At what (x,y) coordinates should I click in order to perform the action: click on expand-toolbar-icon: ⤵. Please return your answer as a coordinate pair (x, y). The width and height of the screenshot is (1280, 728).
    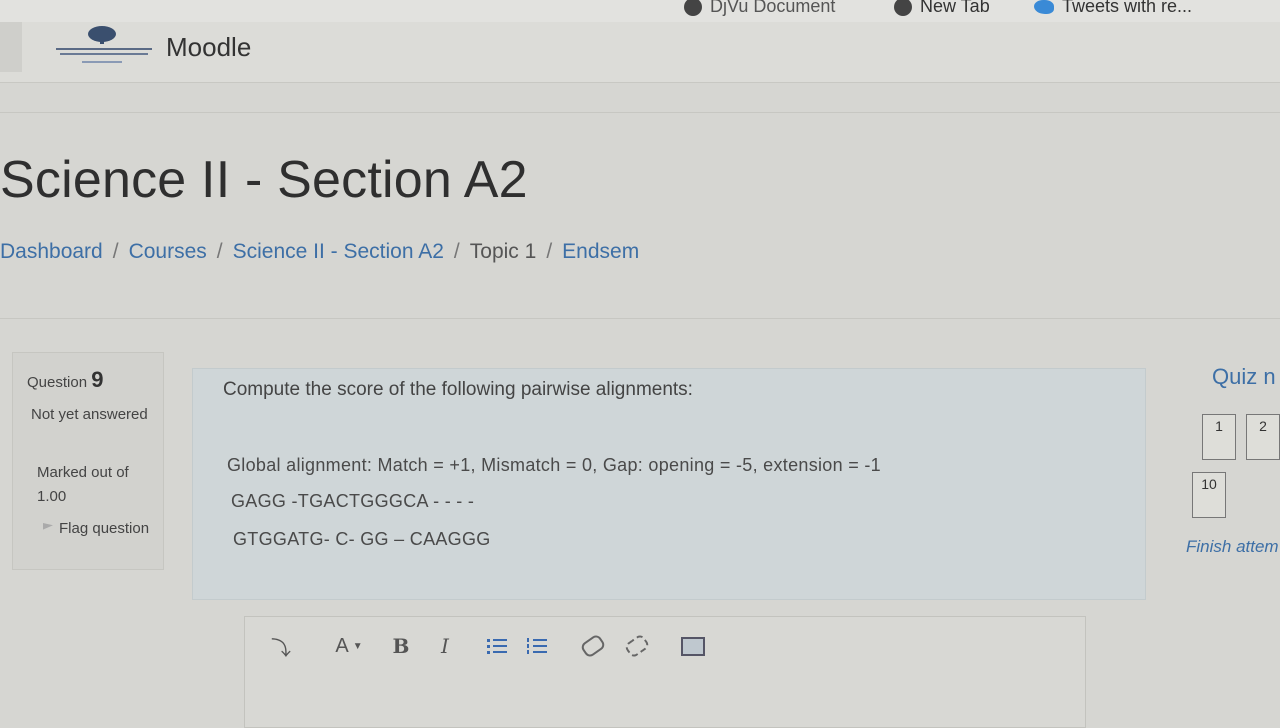
    Looking at the image, I should click on (281, 646).